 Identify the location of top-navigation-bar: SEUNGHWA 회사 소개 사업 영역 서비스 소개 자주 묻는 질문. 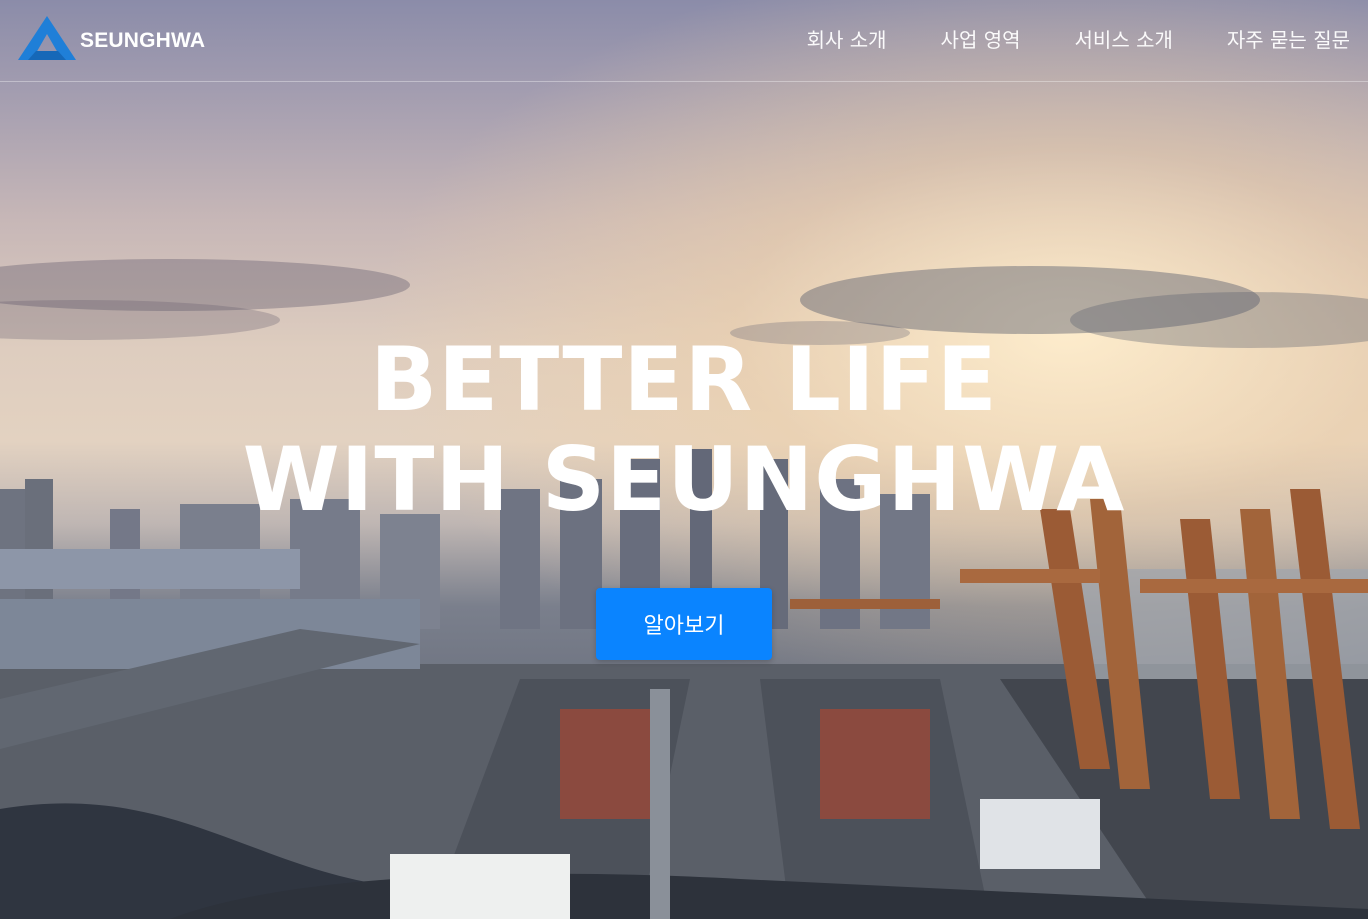
(684, 41).